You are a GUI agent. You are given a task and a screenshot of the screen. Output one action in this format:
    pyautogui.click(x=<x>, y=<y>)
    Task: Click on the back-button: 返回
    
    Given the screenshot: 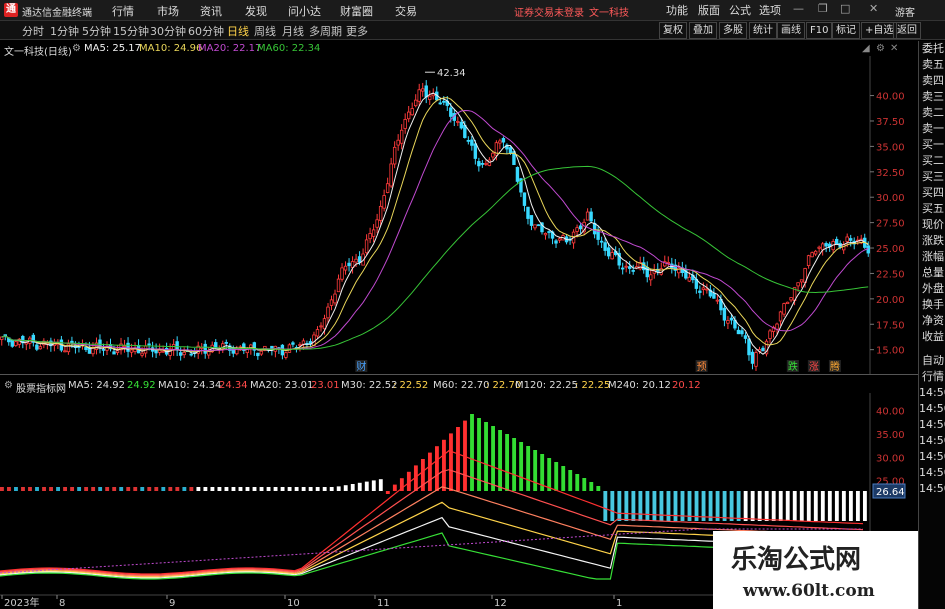 What is the action you would take?
    pyautogui.click(x=907, y=30)
    